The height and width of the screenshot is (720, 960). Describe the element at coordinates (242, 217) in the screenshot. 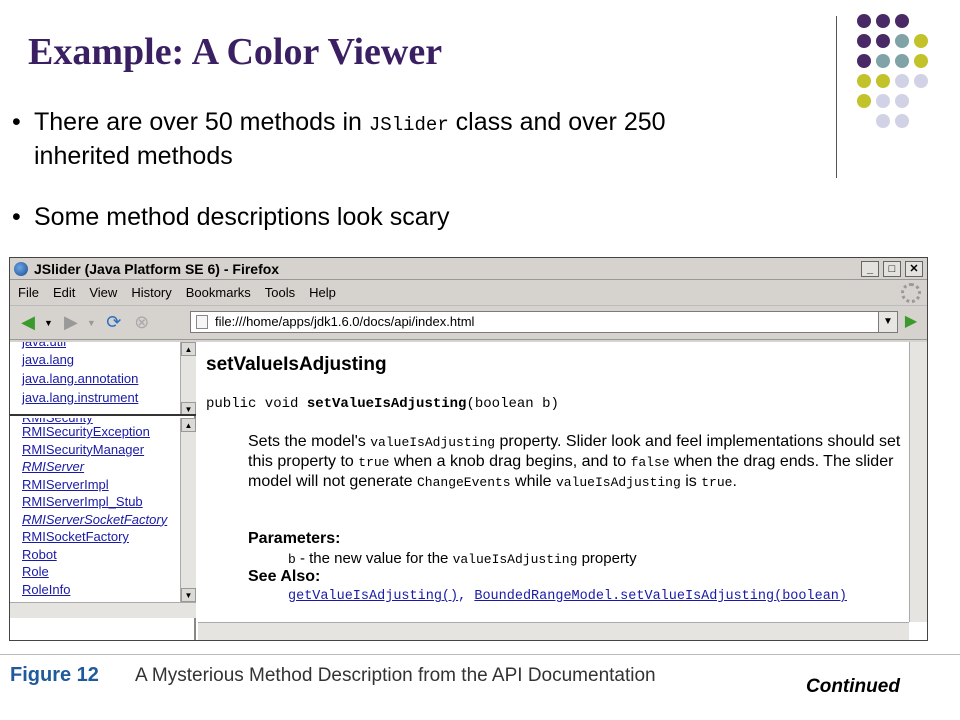

I see `bullet2-text: Some method descriptions look scary` at that location.